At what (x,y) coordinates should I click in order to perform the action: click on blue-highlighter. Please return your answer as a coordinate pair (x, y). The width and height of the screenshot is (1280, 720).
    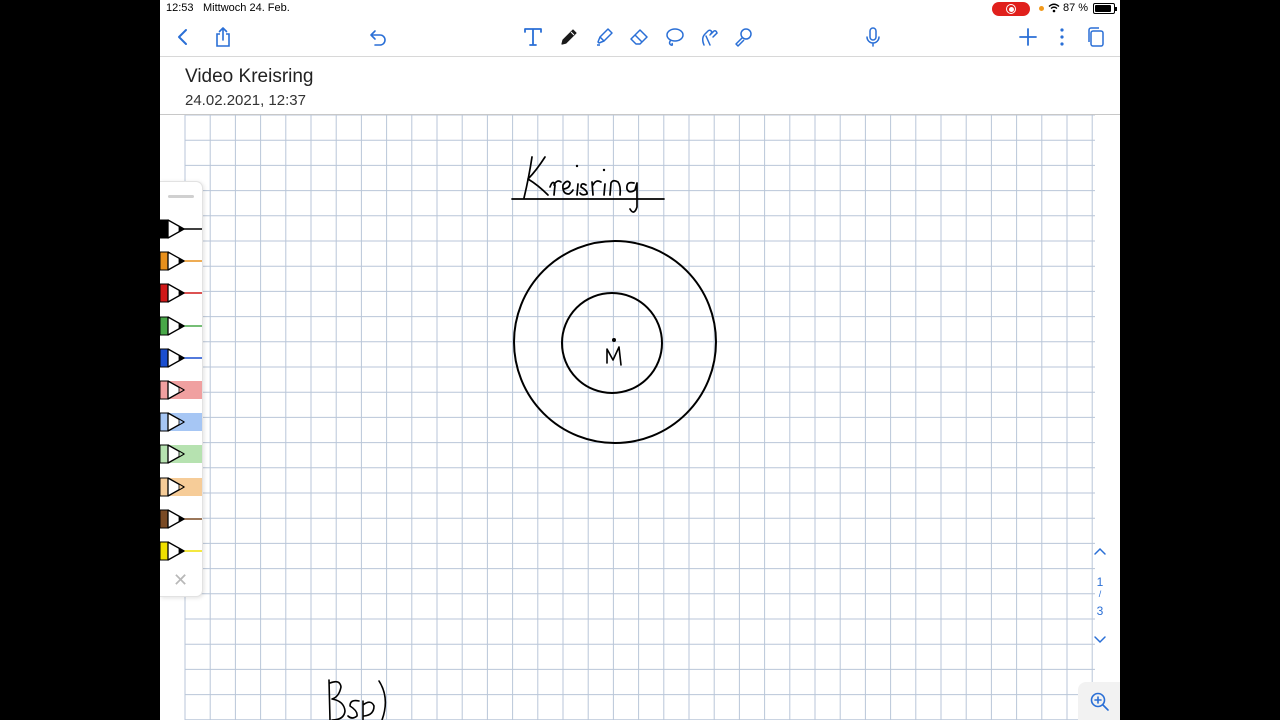
    Looking at the image, I should click on (181, 422).